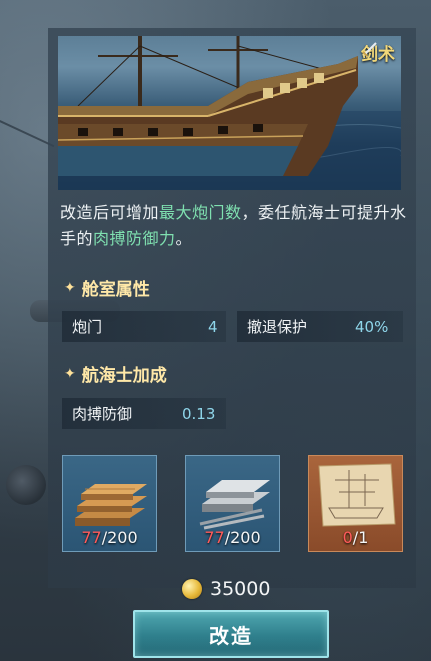 This screenshot has height=661, width=431. I want to click on cabin-attributes-header: ✦ 舱室属性, so click(107, 288).